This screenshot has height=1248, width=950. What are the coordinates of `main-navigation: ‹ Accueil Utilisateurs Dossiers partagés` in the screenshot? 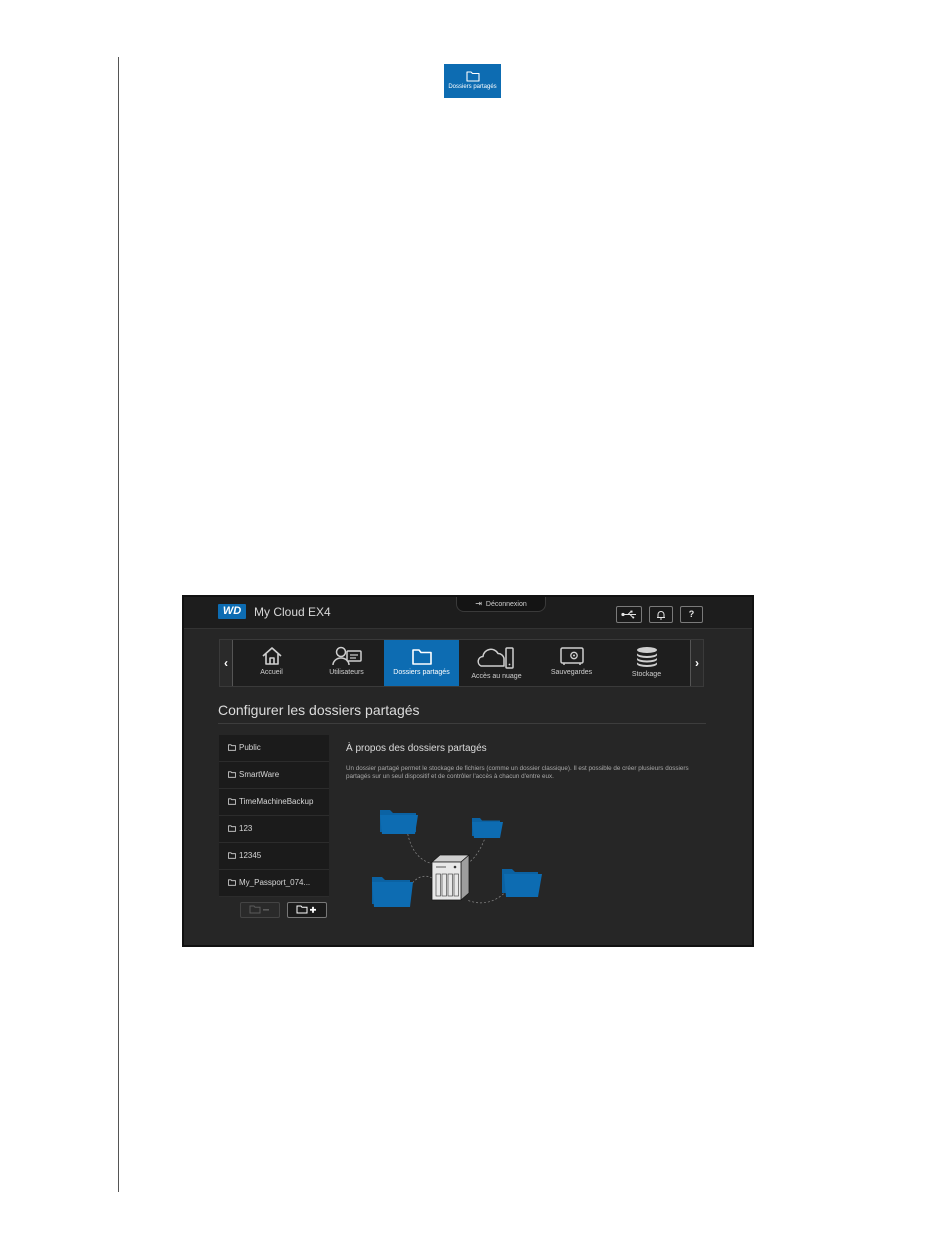 It's located at (461, 663).